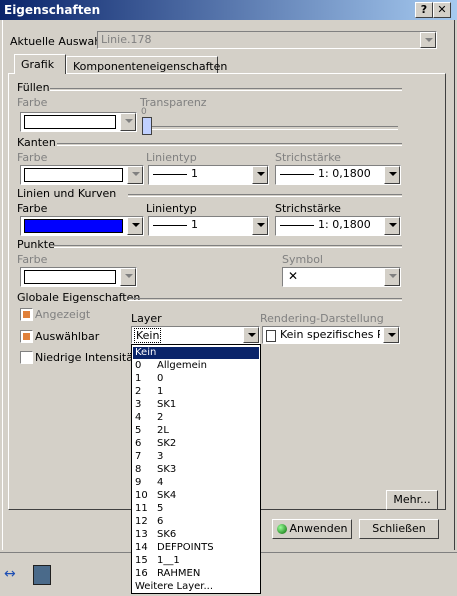 The width and height of the screenshot is (457, 596). Describe the element at coordinates (67, 193) in the screenshot. I see `lines-heading: Linien und Kurven` at that location.